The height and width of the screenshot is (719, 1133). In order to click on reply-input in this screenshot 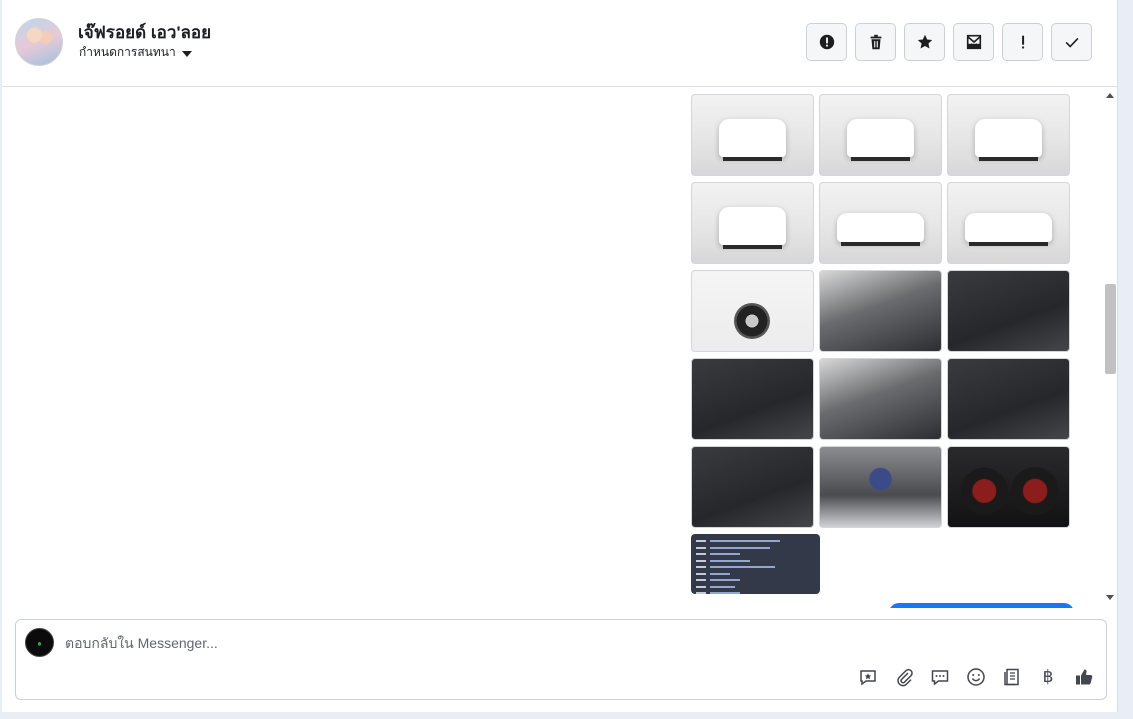, I will do `click(515, 643)`.